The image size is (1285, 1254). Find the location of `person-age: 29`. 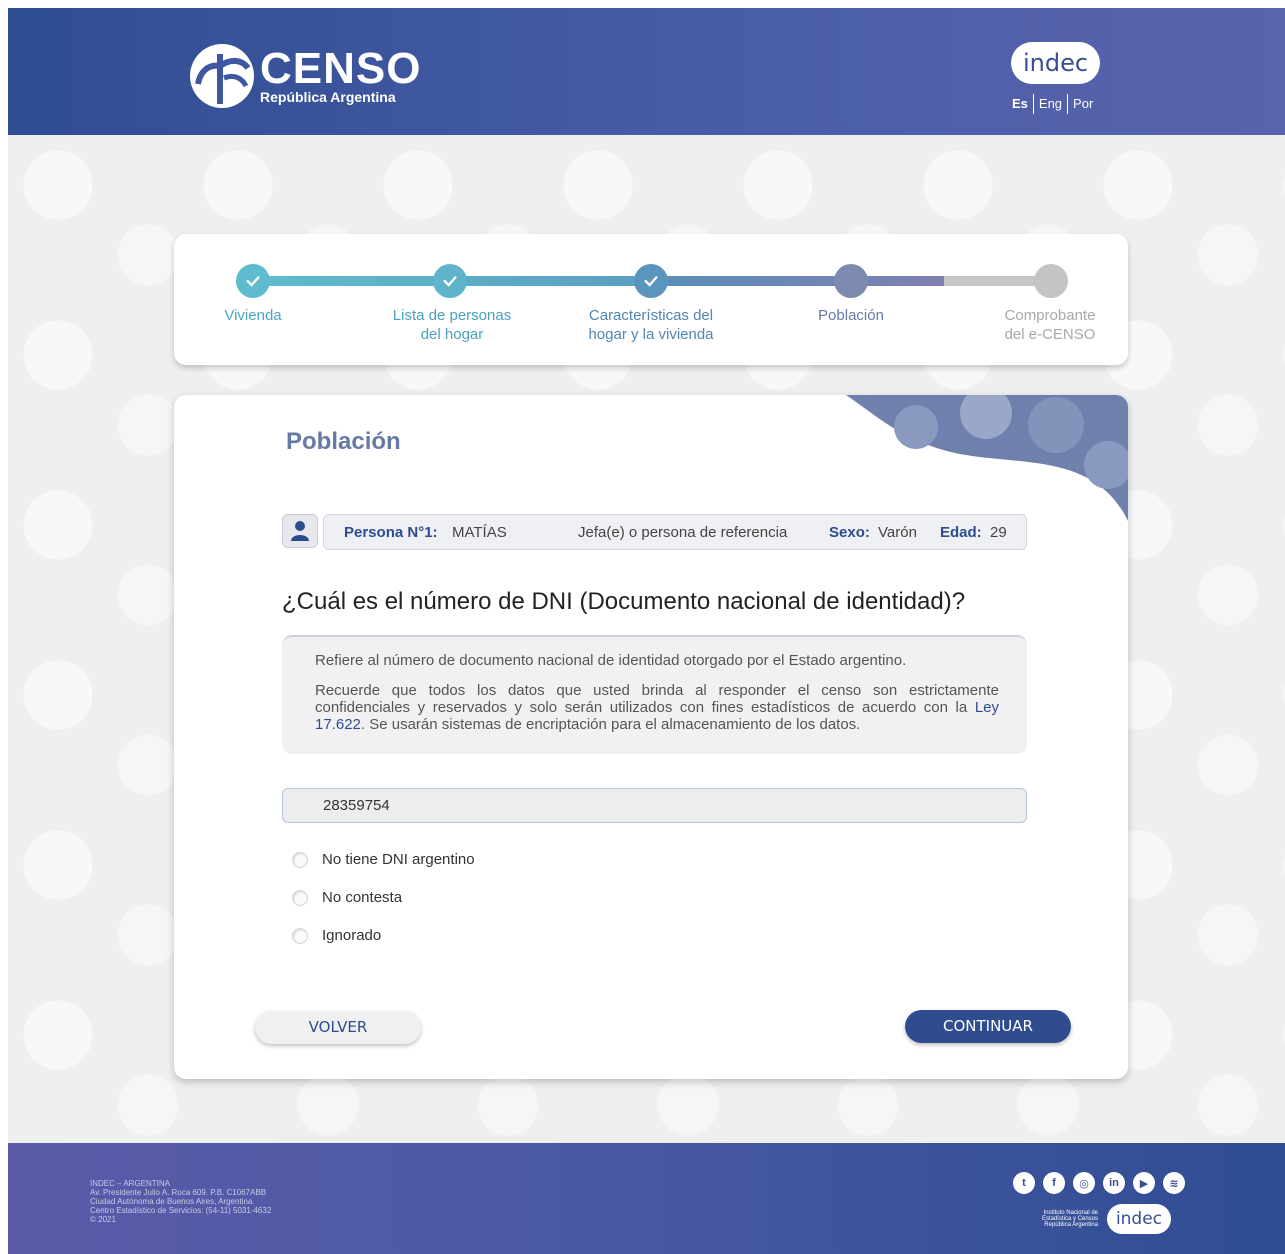

person-age: 29 is located at coordinates (998, 532).